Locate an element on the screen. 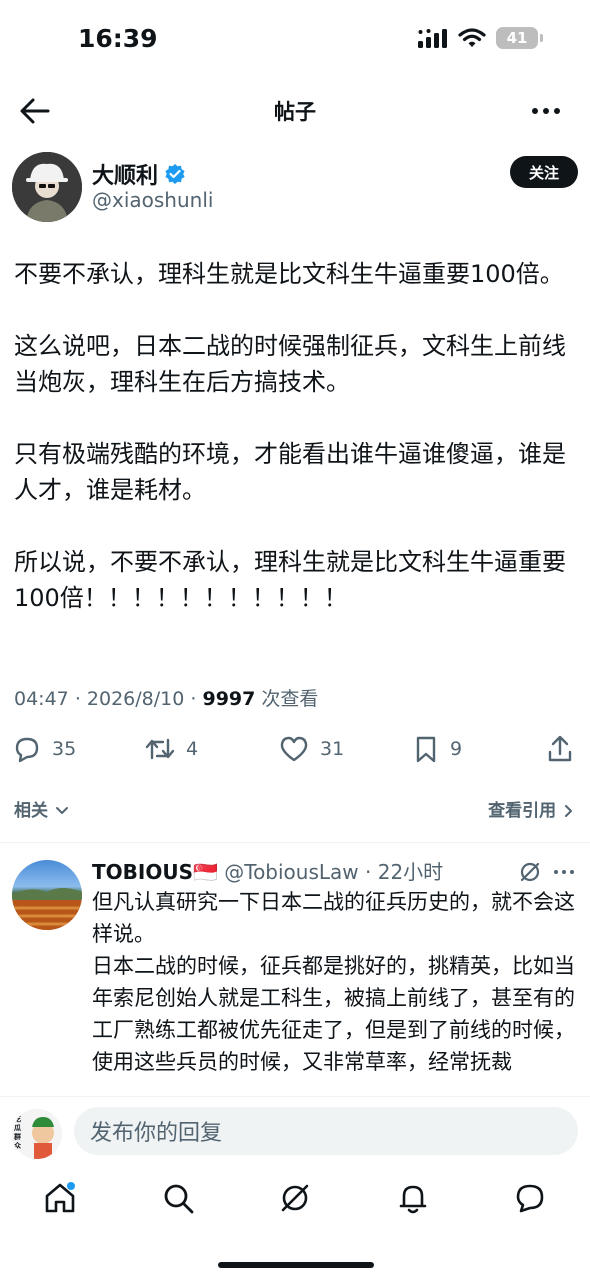 This screenshot has height=1280, width=590. author-name-row: 大顺利 is located at coordinates (139, 174).